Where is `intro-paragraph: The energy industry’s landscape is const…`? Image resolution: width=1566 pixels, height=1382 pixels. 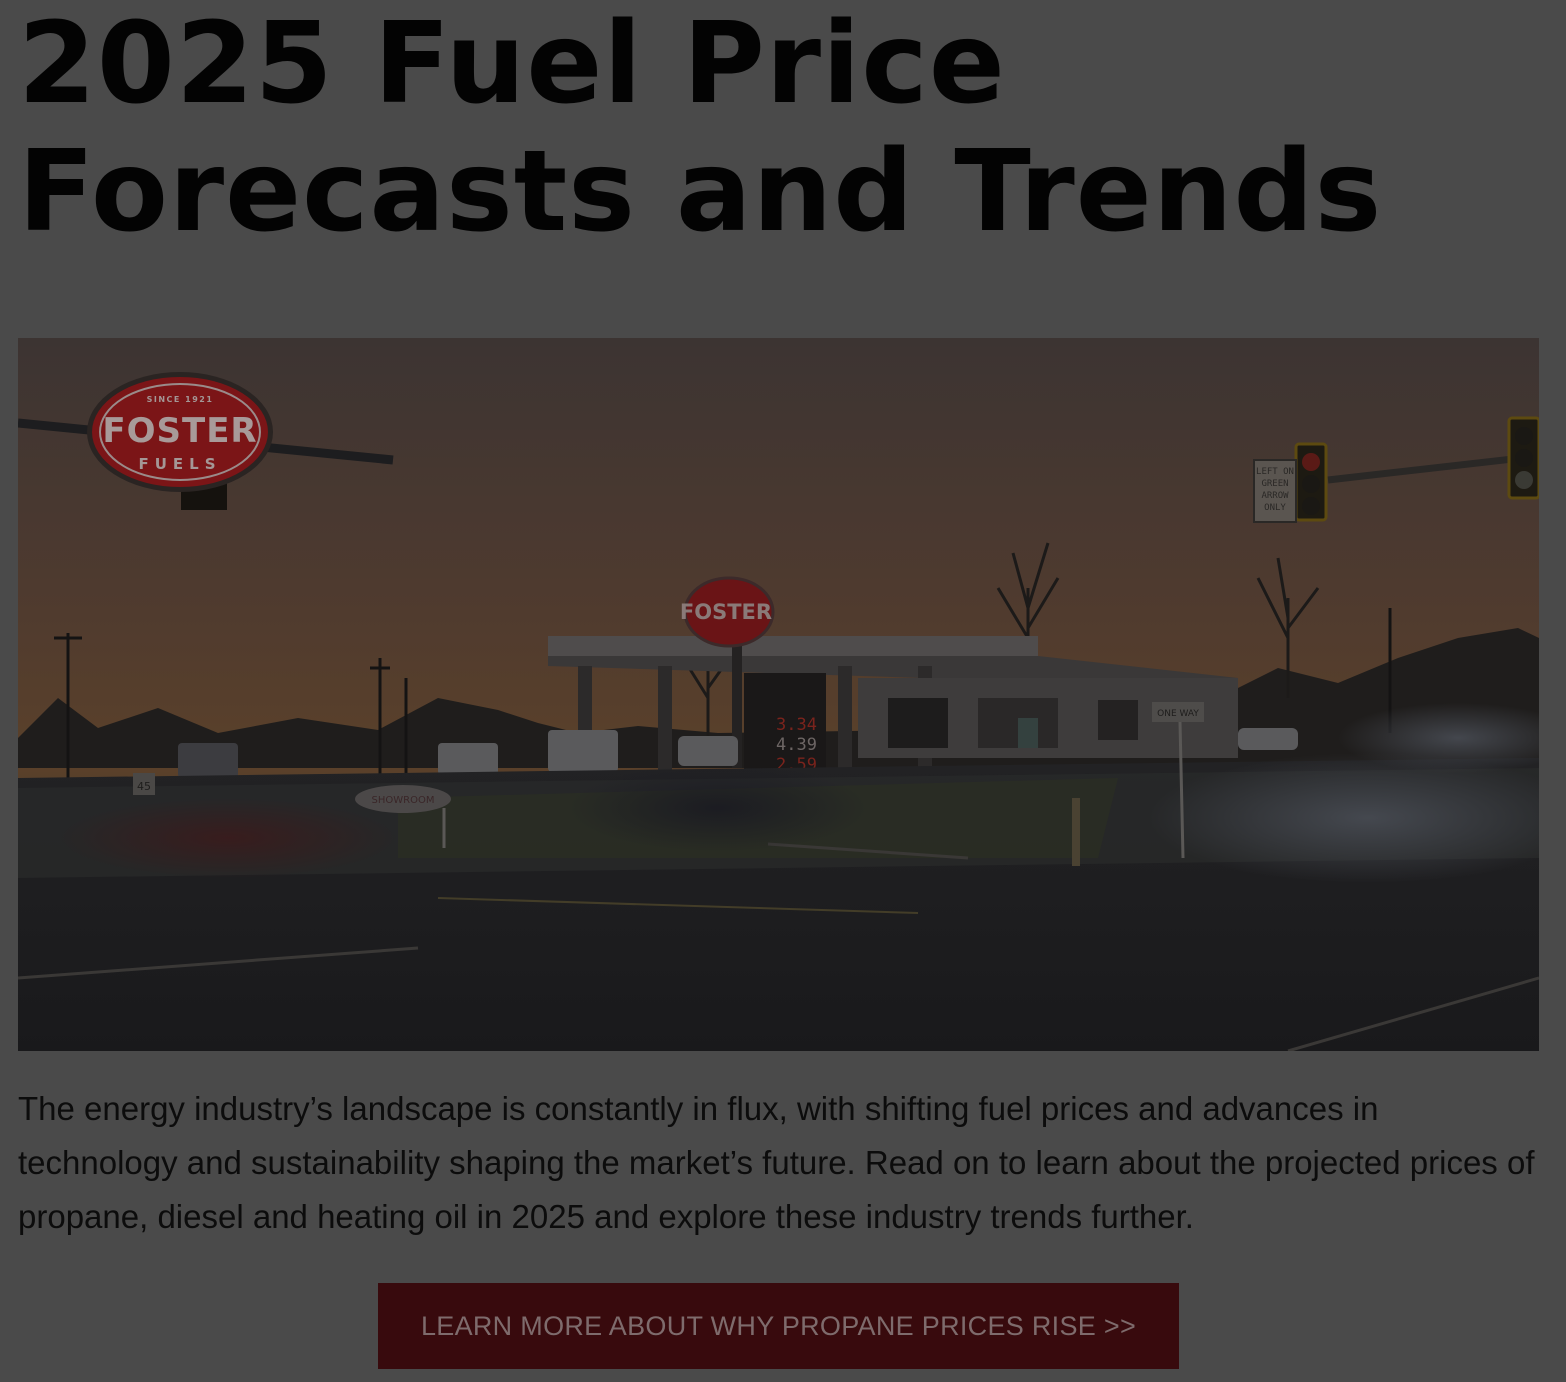 intro-paragraph: The energy industry’s landscape is const… is located at coordinates (776, 1162).